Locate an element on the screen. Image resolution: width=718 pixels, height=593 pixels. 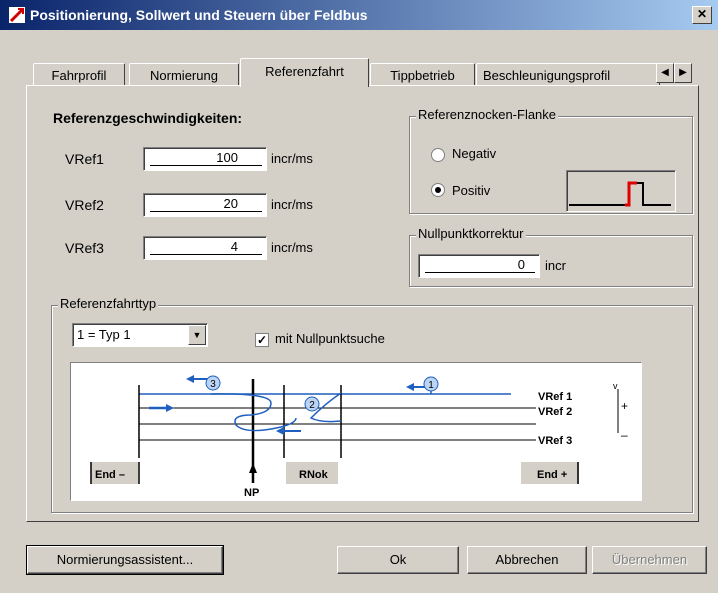
tab-scroll-right-icon: ▶ is located at coordinates (683, 73).